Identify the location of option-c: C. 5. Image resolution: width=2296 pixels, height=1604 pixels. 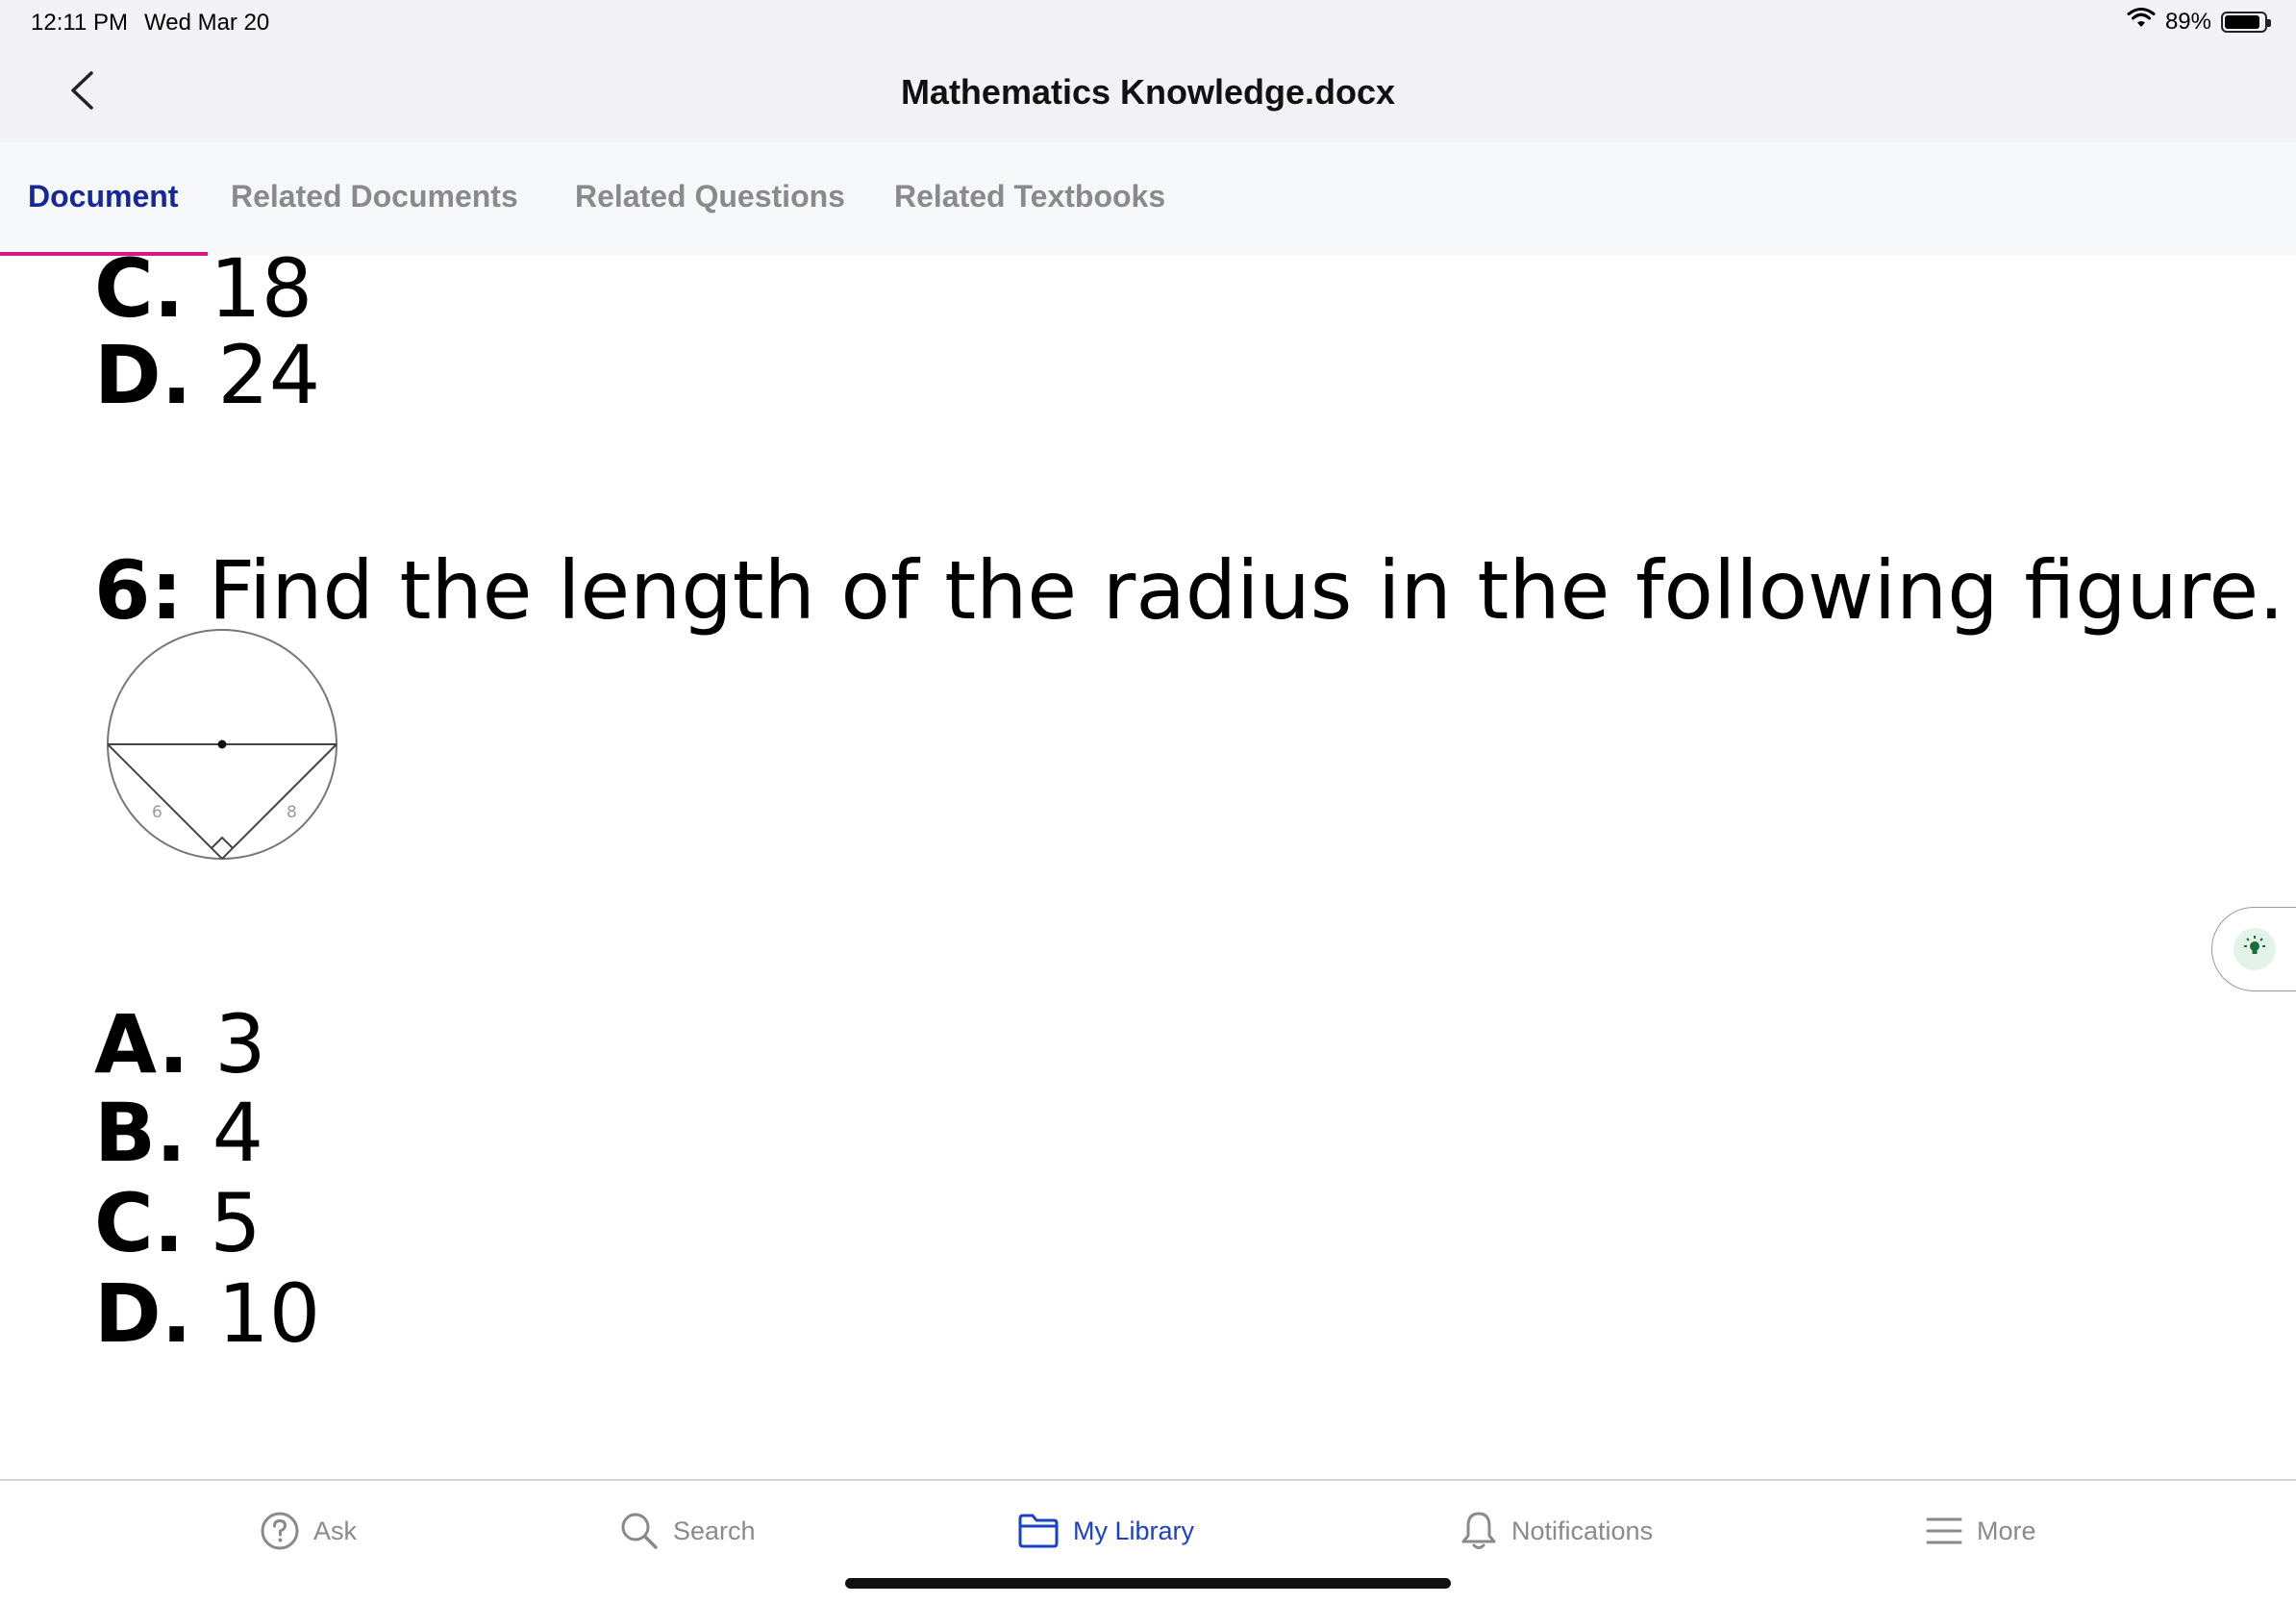
(178, 1223).